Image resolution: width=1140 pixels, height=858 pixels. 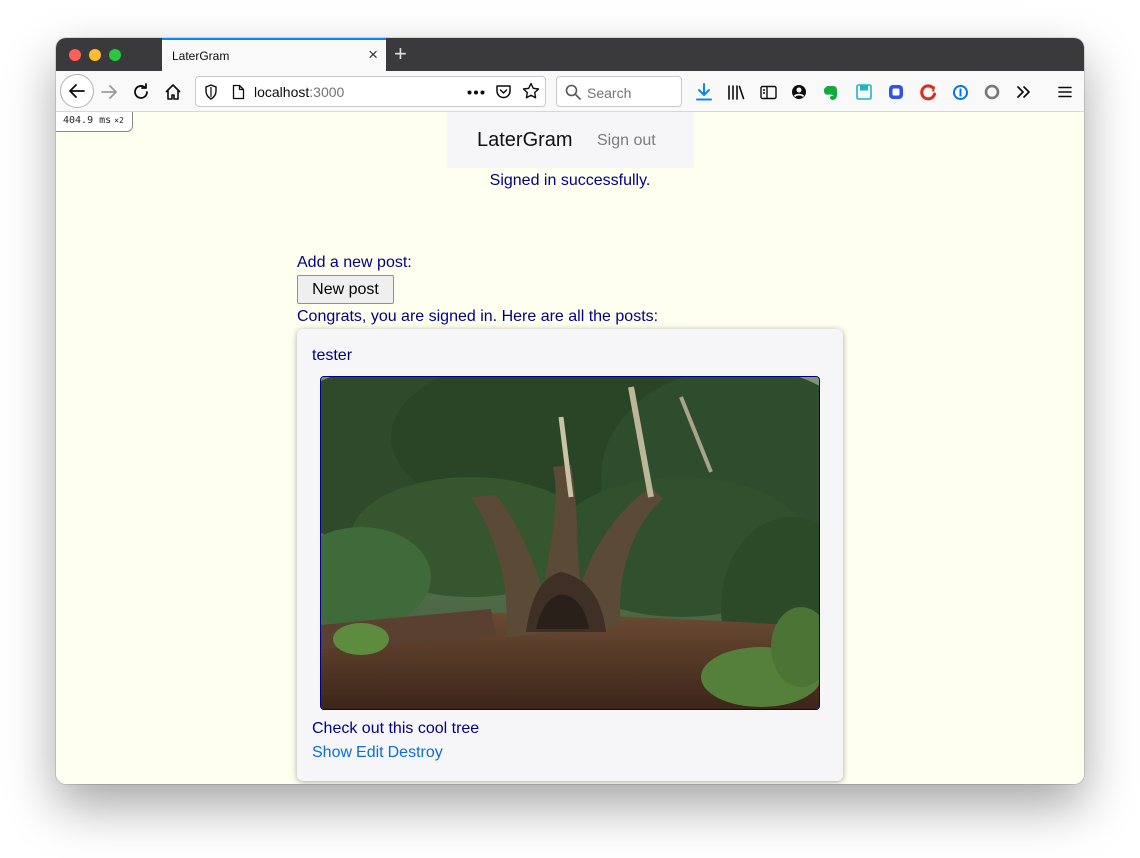 I want to click on perf-badge: 404.9 ms ×2, so click(x=94, y=122).